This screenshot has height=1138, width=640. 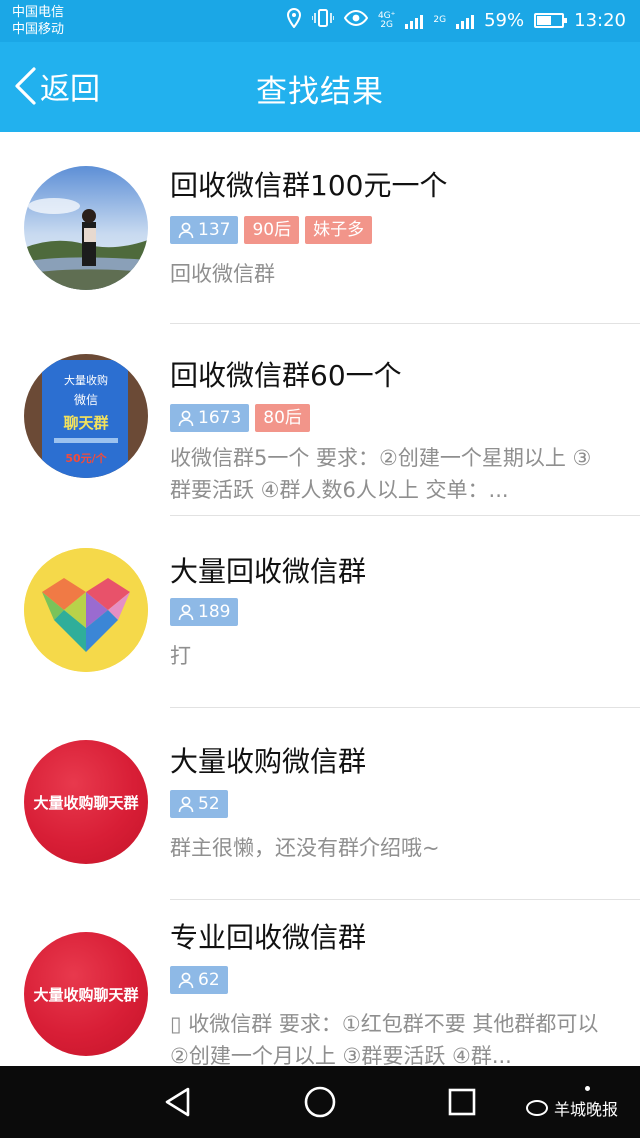 What do you see at coordinates (268, 761) in the screenshot?
I see `group-name: 大量收购微信群` at bounding box center [268, 761].